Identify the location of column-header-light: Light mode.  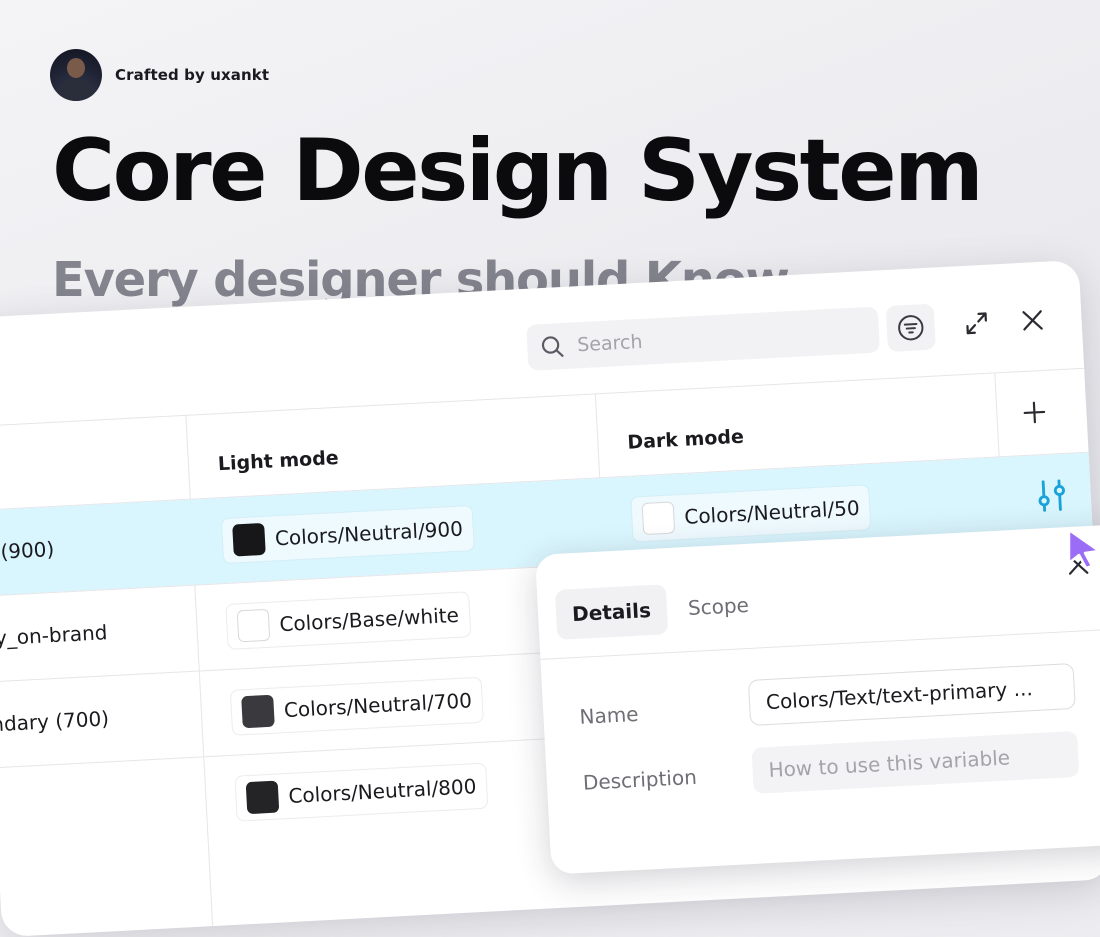
(278, 461).